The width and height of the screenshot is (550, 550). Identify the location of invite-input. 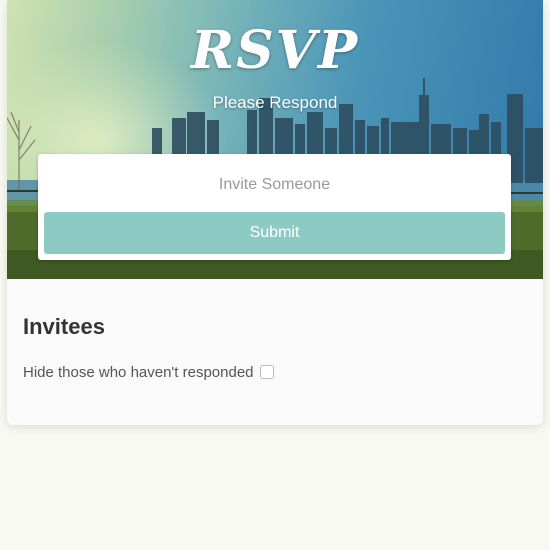
(274, 185).